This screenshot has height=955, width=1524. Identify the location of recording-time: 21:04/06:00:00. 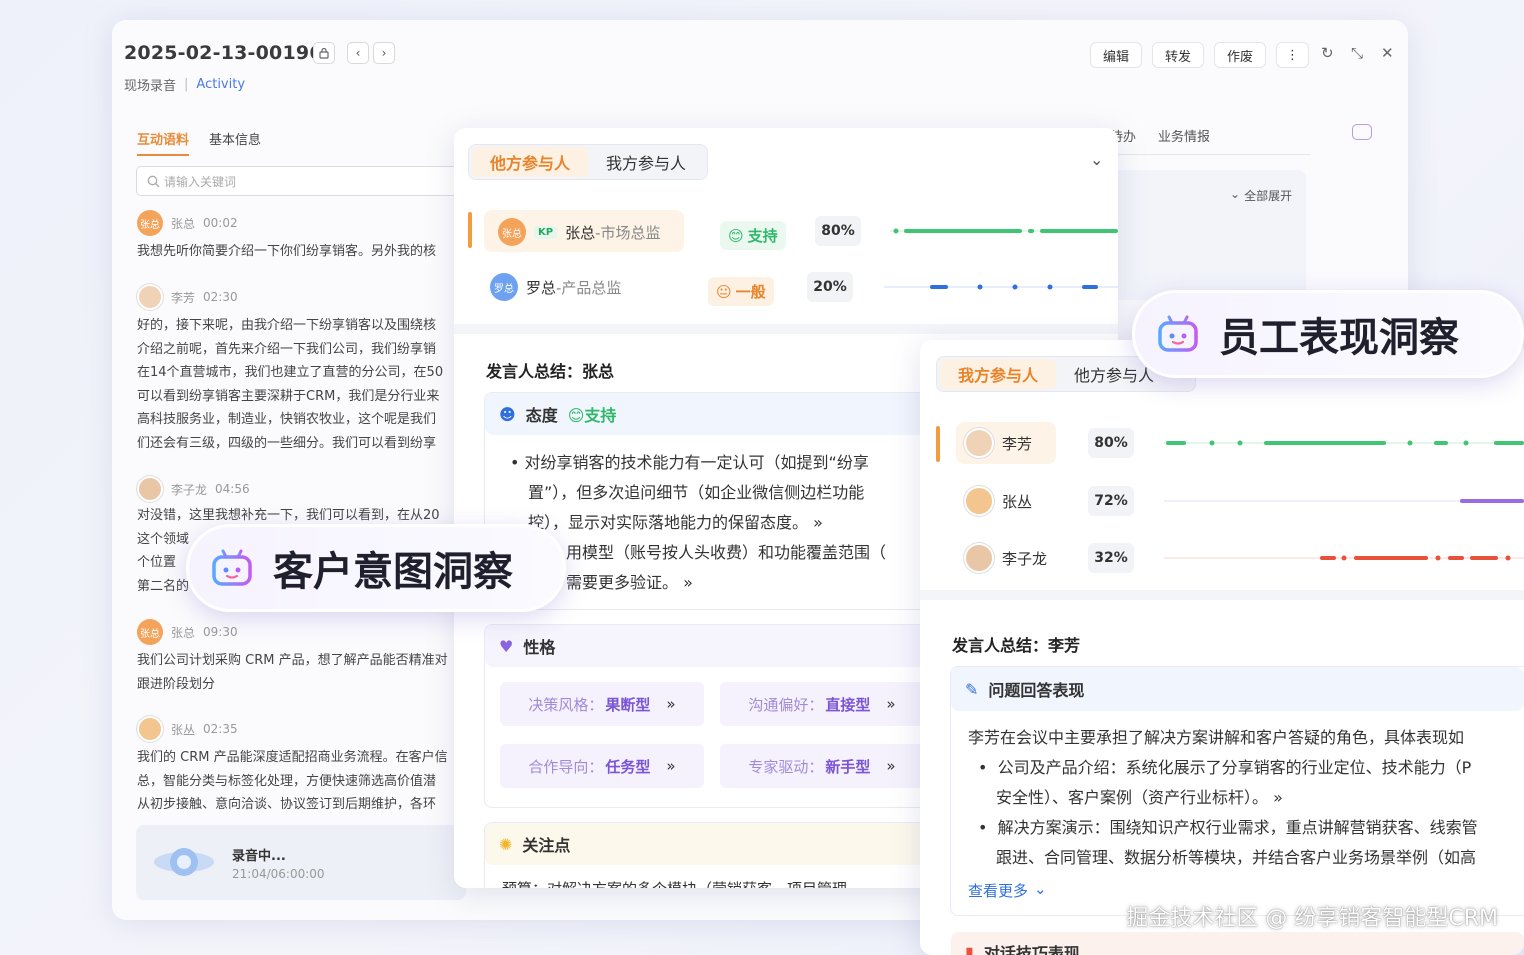
(278, 874).